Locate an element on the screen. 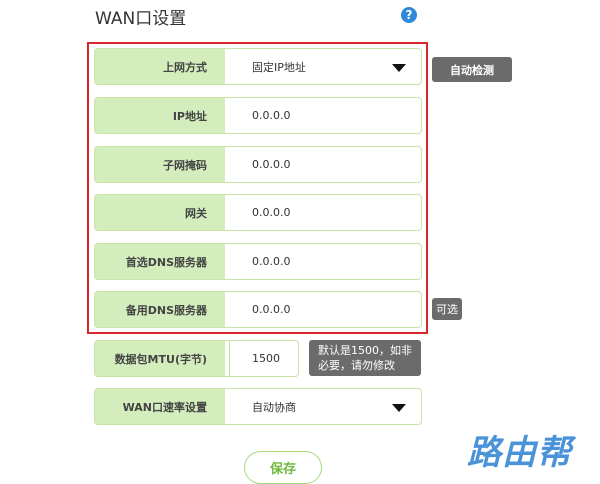 The width and height of the screenshot is (600, 484). wan-speed-select: WAN口速率设置 自动协商 is located at coordinates (258, 406).